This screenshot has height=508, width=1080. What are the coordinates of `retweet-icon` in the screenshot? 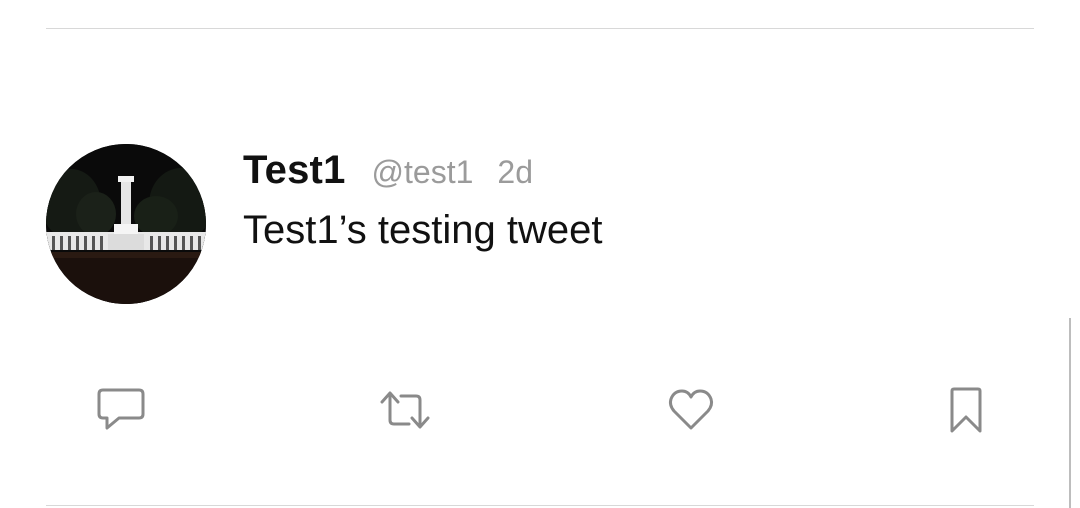 It's located at (405, 410).